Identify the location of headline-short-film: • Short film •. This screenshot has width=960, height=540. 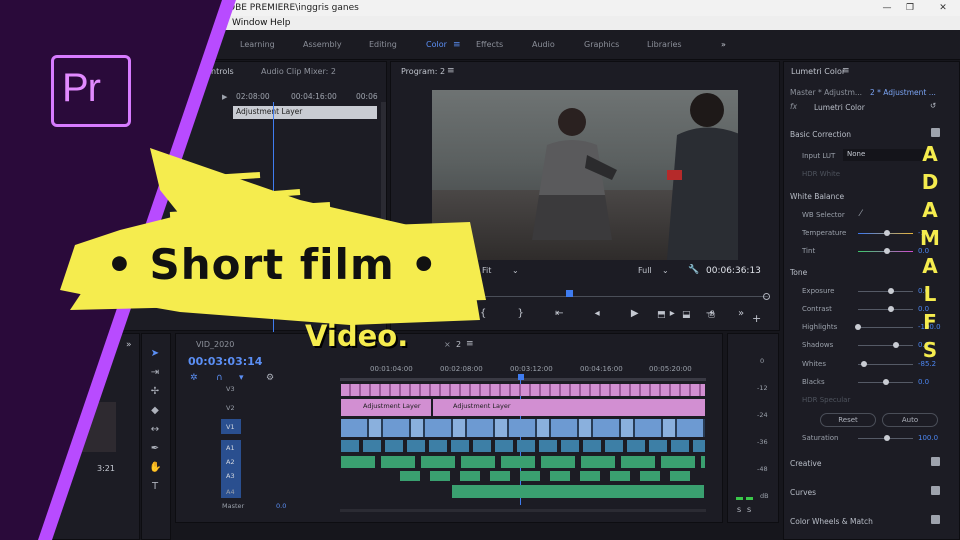
(272, 264).